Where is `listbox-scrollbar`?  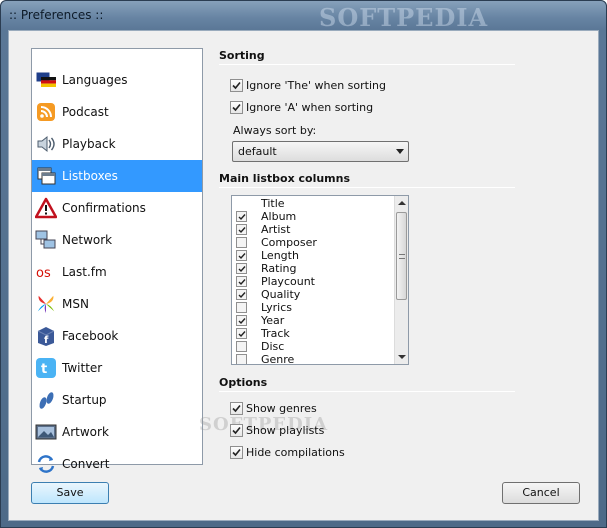
listbox-scrollbar is located at coordinates (401, 280).